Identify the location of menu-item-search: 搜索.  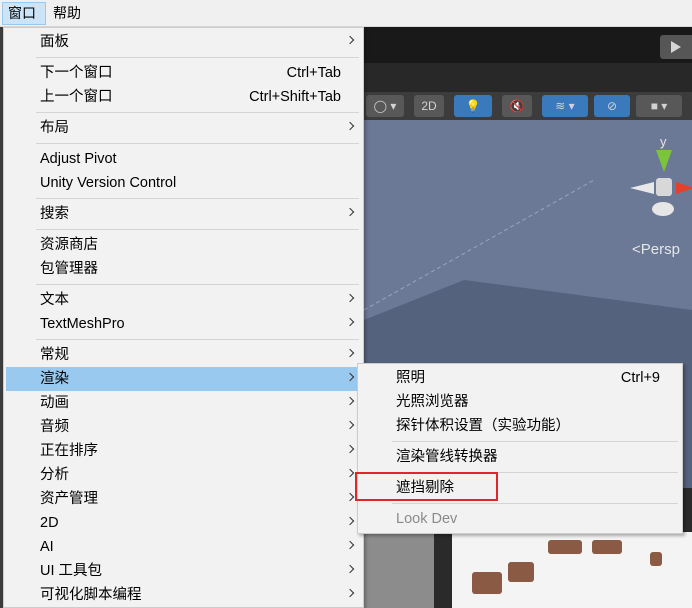
(183, 214).